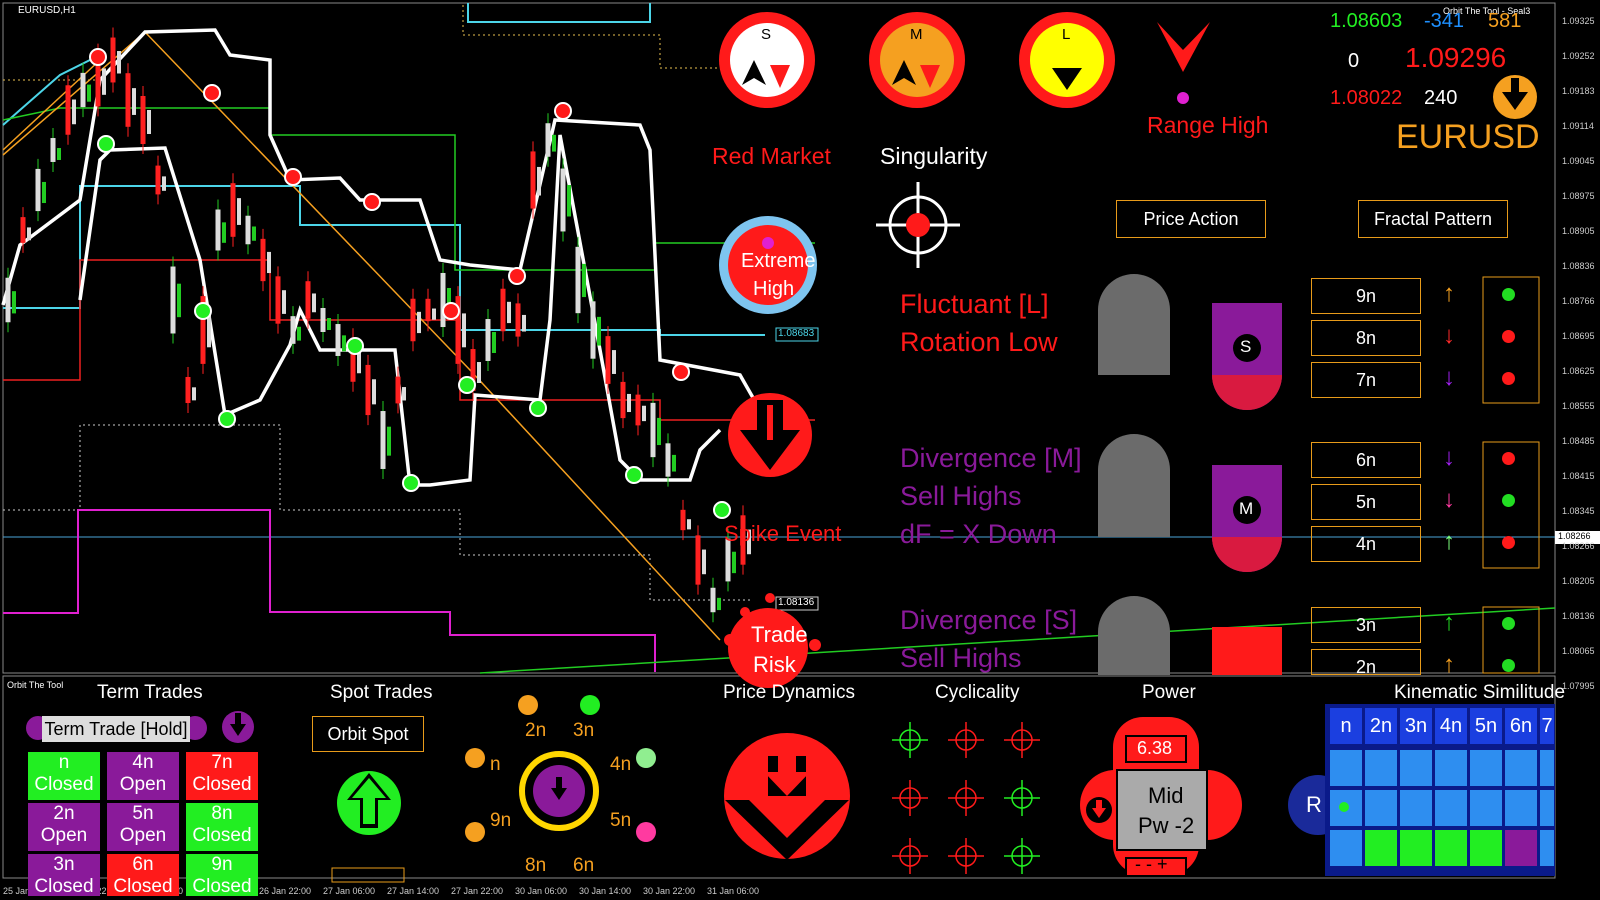 This screenshot has width=1600, height=900. What do you see at coordinates (1366, 662) in the screenshot?
I see `fractal-2n-button: 2n` at bounding box center [1366, 662].